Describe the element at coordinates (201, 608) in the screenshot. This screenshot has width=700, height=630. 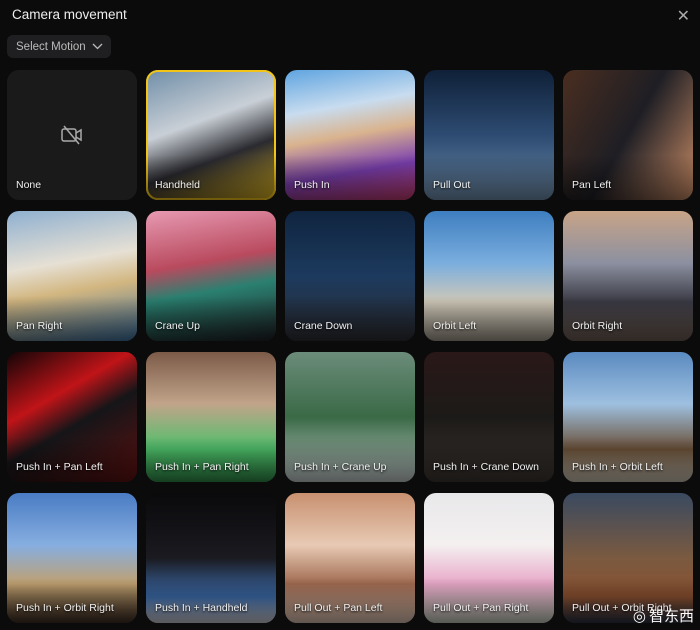
I see `tile-label: Push In + Handheld` at that location.